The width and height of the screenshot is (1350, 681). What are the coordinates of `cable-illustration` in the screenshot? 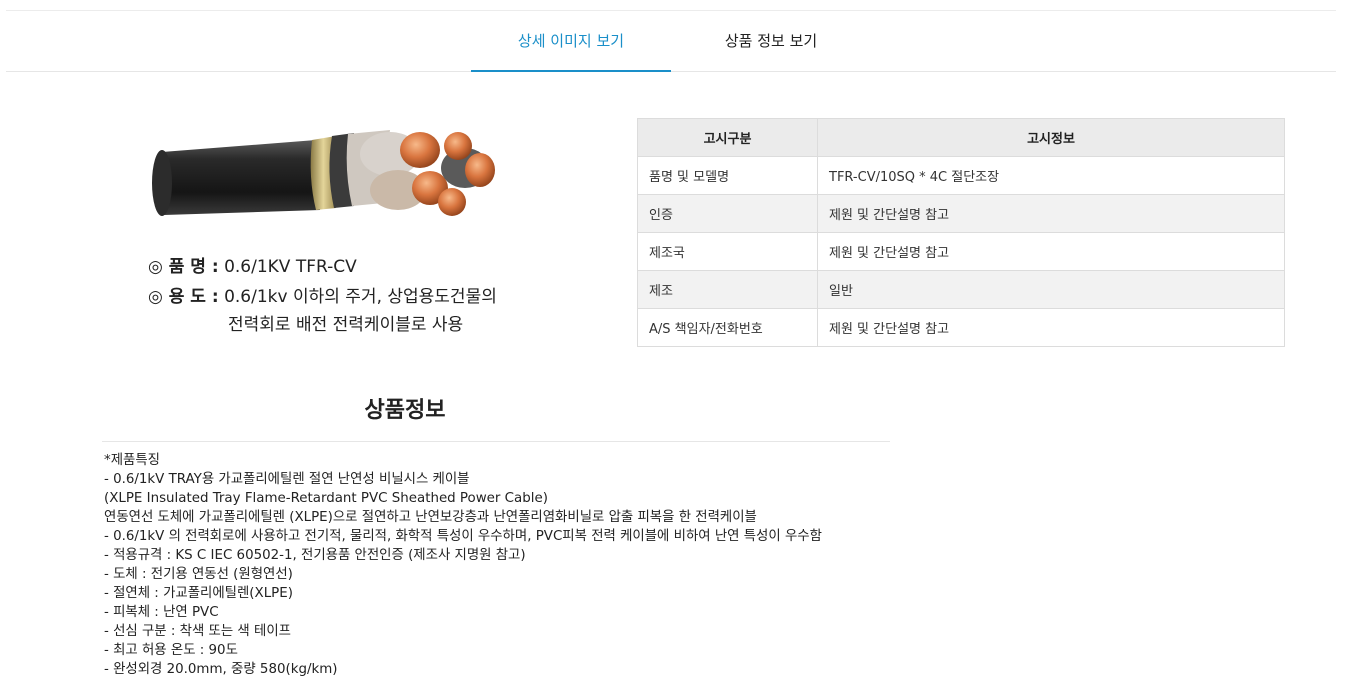 It's located at (323, 173).